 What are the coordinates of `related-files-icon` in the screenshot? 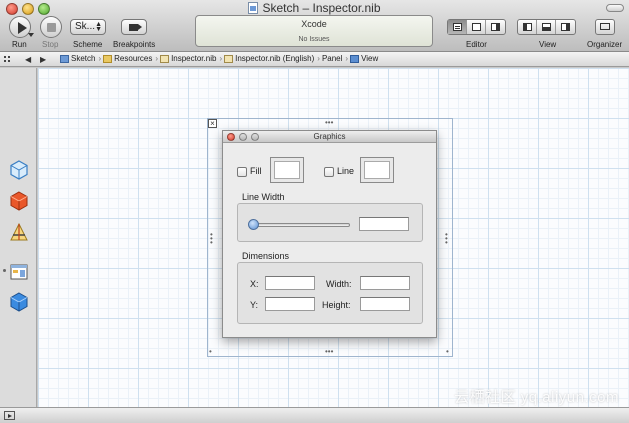 It's located at (8, 59).